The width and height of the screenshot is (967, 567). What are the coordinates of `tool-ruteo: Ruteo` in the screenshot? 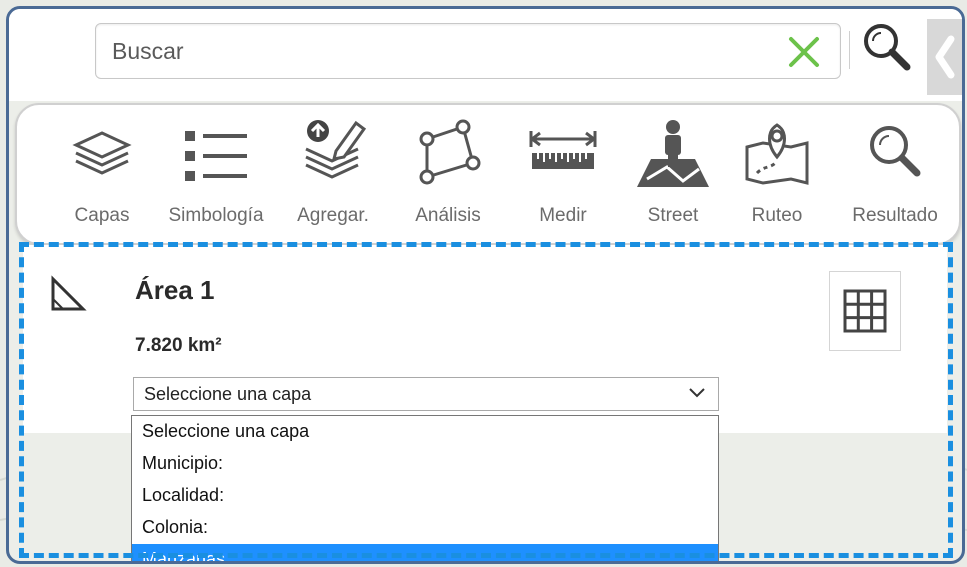 It's located at (777, 173).